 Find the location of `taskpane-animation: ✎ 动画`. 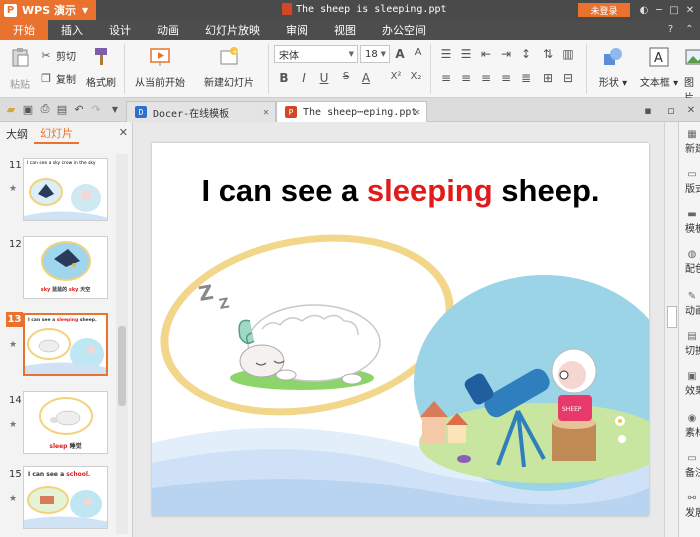

taskpane-animation: ✎ 动画 is located at coordinates (690, 304).